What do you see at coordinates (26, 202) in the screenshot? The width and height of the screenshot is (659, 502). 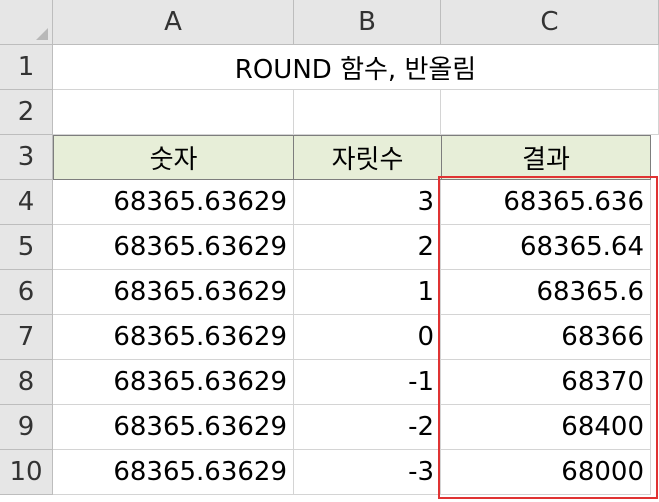 I see `row-header-4: 4` at bounding box center [26, 202].